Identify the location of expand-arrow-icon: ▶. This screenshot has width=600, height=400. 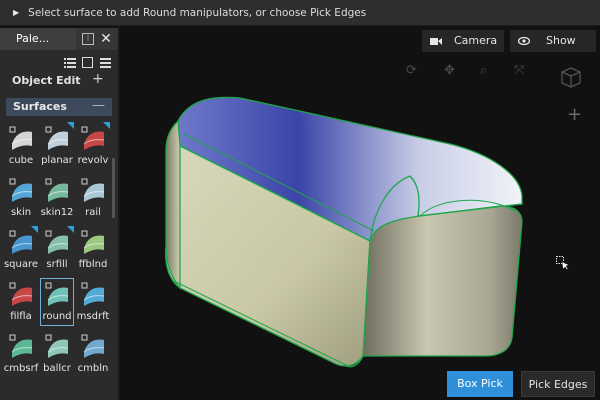
(16, 12).